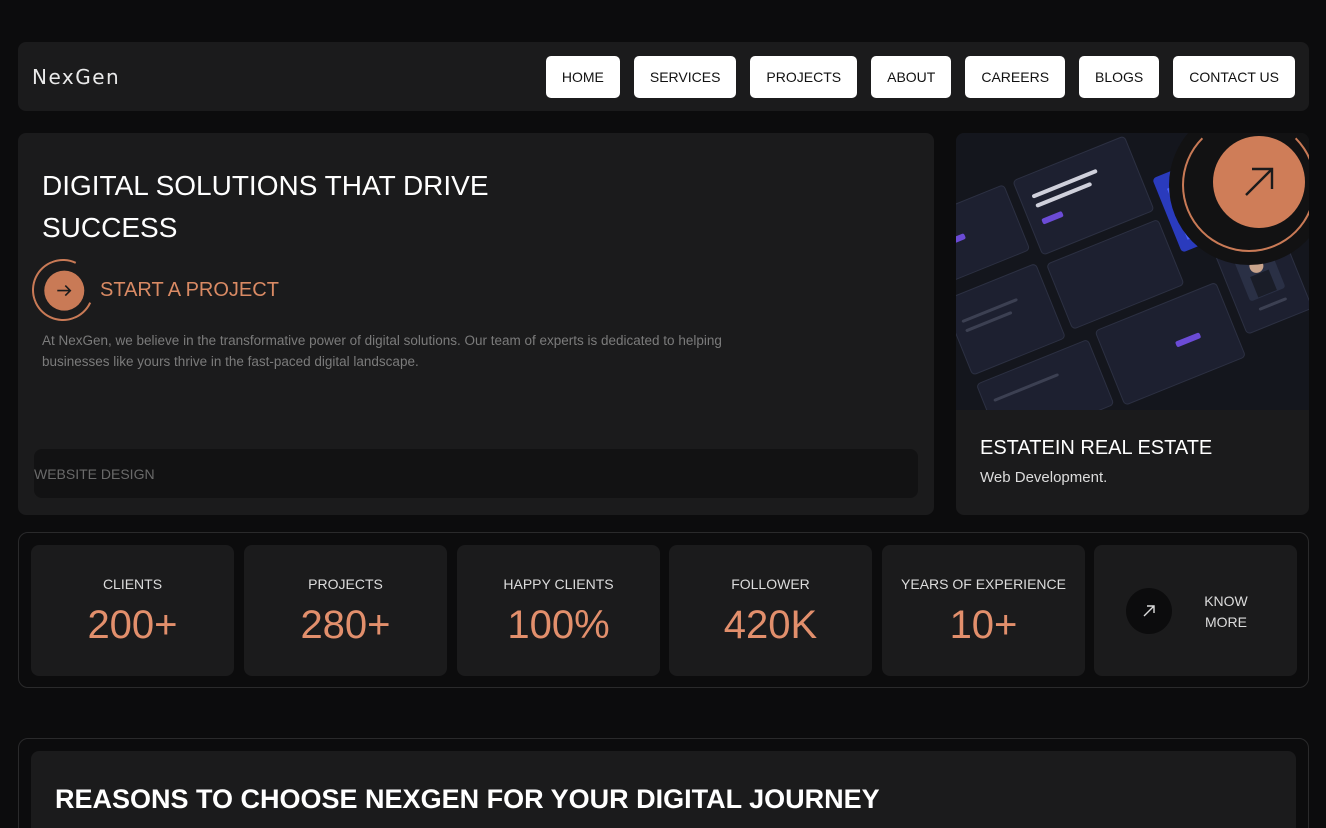  I want to click on start-project-button: START A PROJECT, so click(151, 290).